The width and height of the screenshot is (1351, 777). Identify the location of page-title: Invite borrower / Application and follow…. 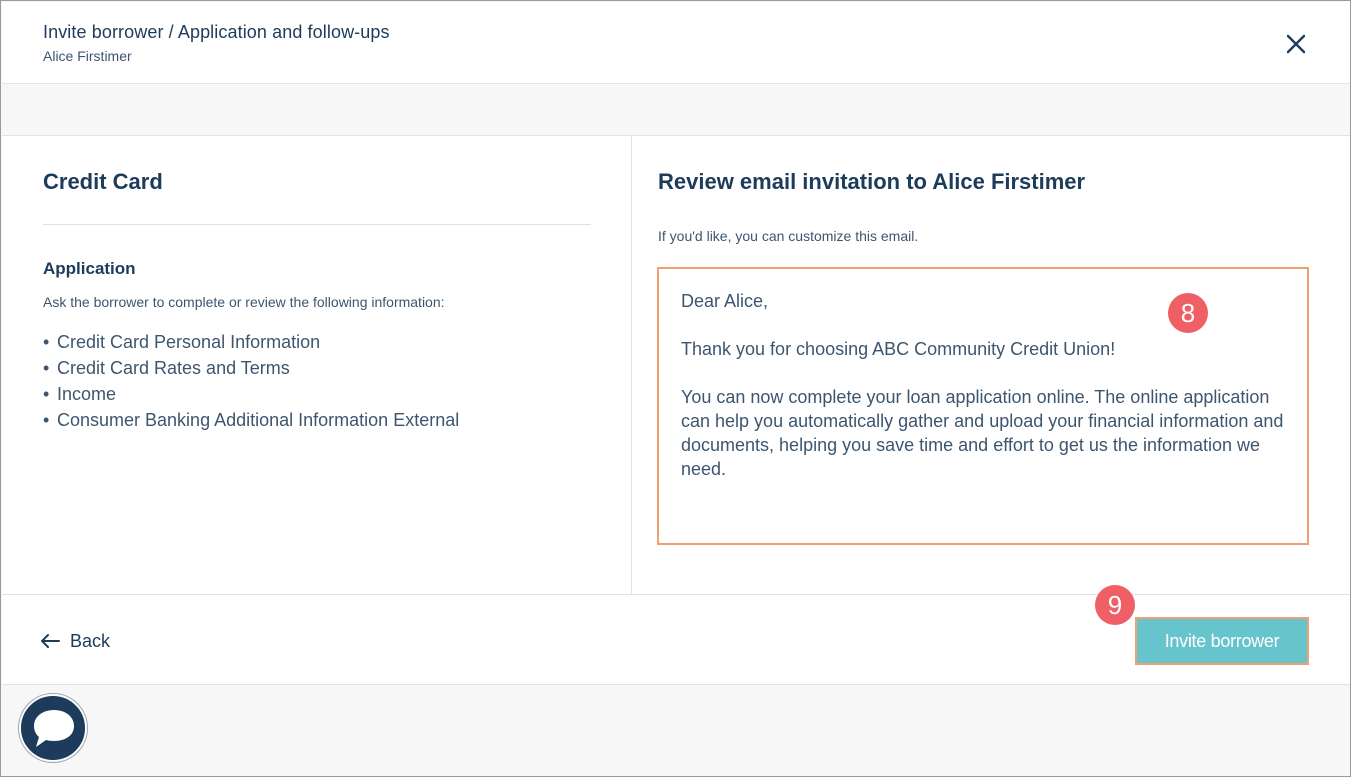
(216, 32).